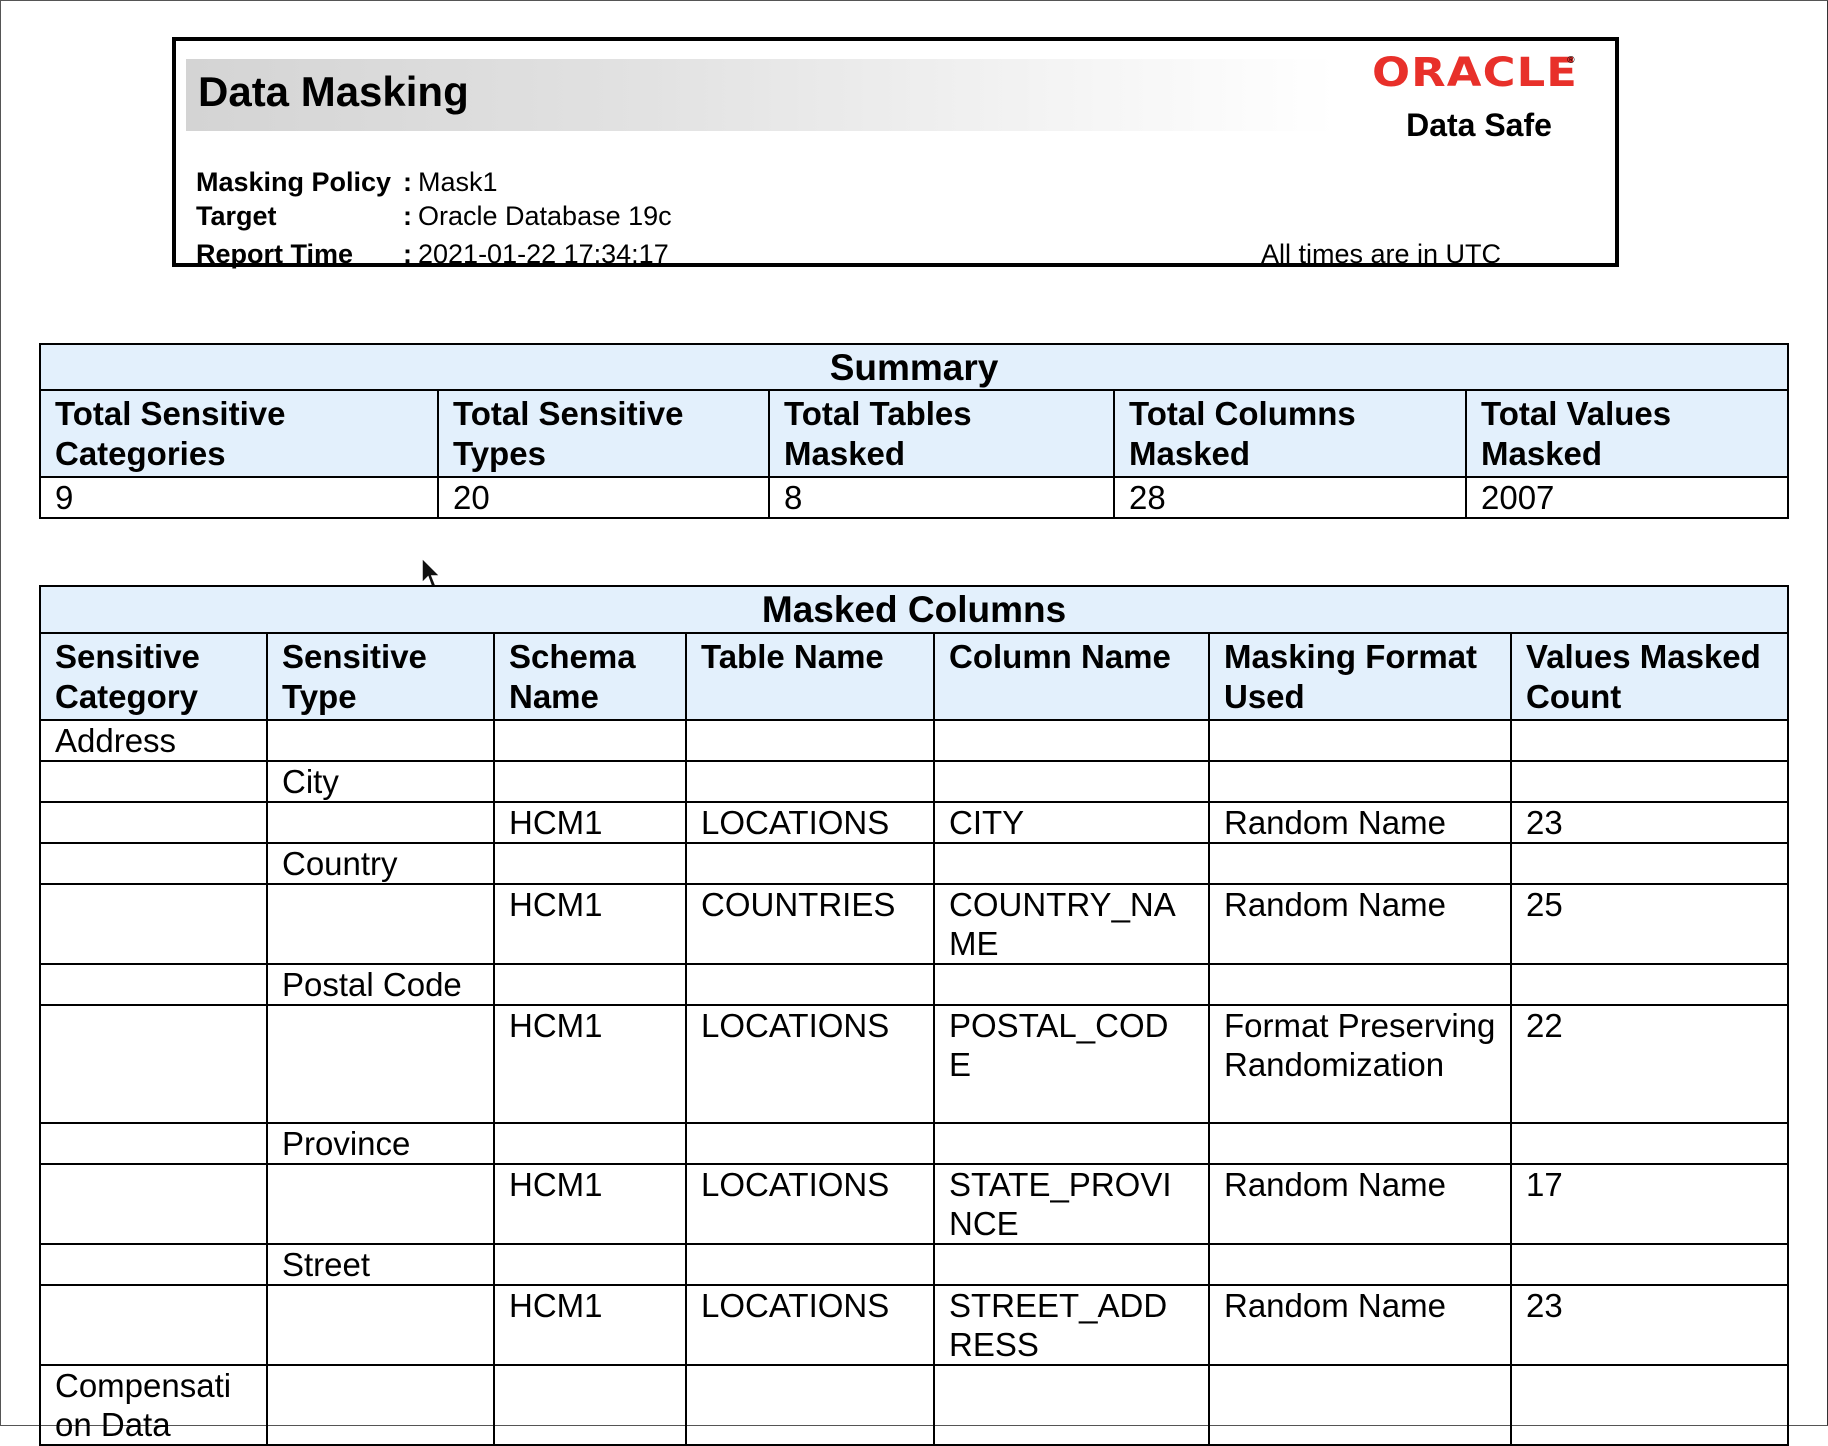  What do you see at coordinates (1071, 1064) in the screenshot?
I see `table-cell: POSTAL_COD E` at bounding box center [1071, 1064].